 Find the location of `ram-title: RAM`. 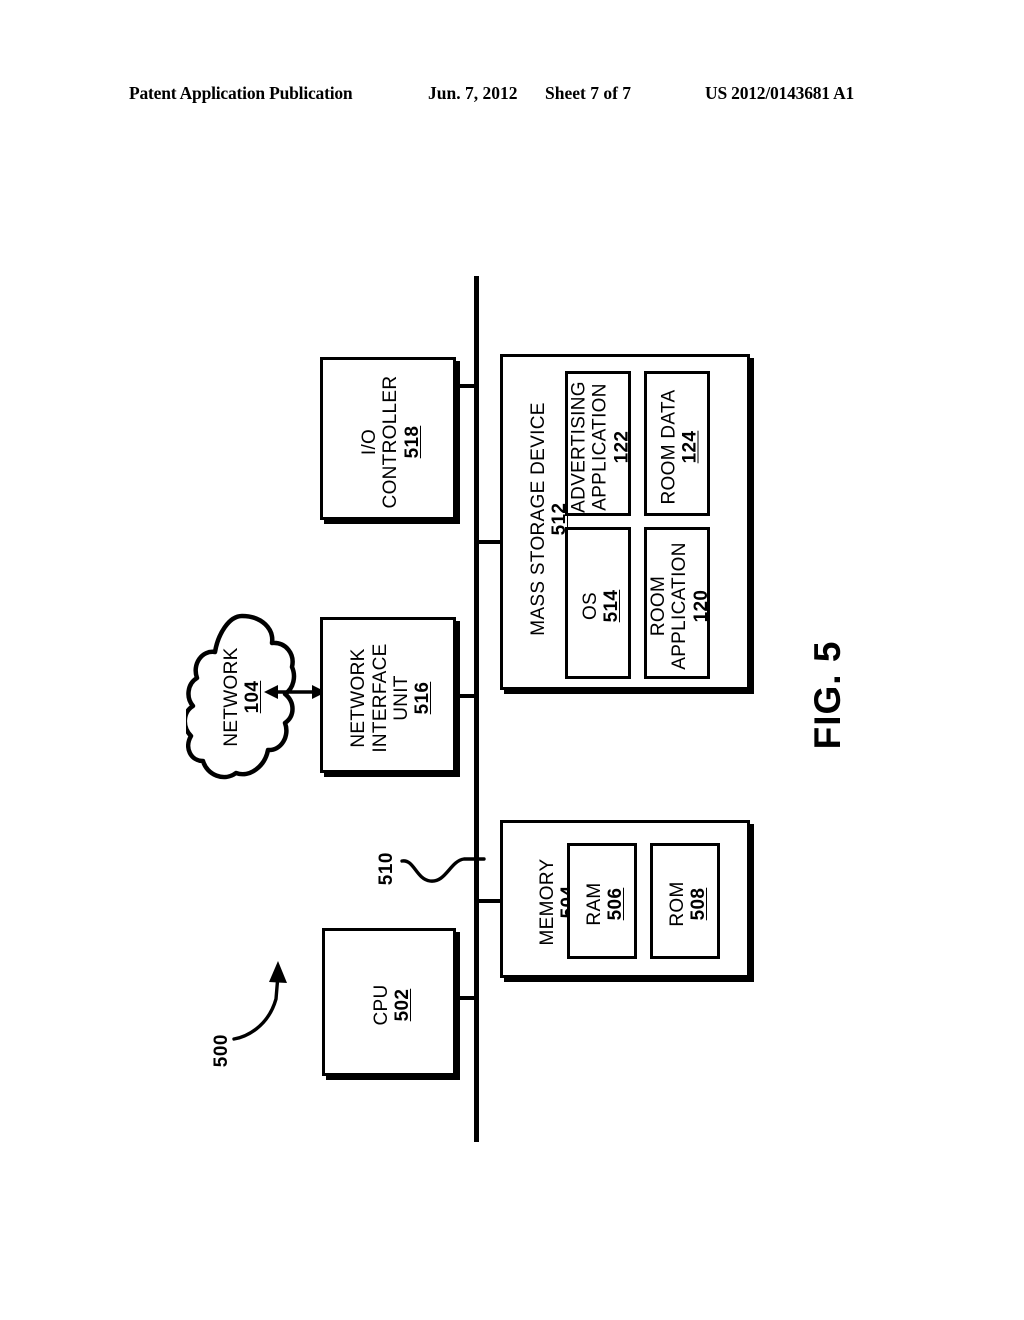

ram-title: RAM is located at coordinates (594, 904).